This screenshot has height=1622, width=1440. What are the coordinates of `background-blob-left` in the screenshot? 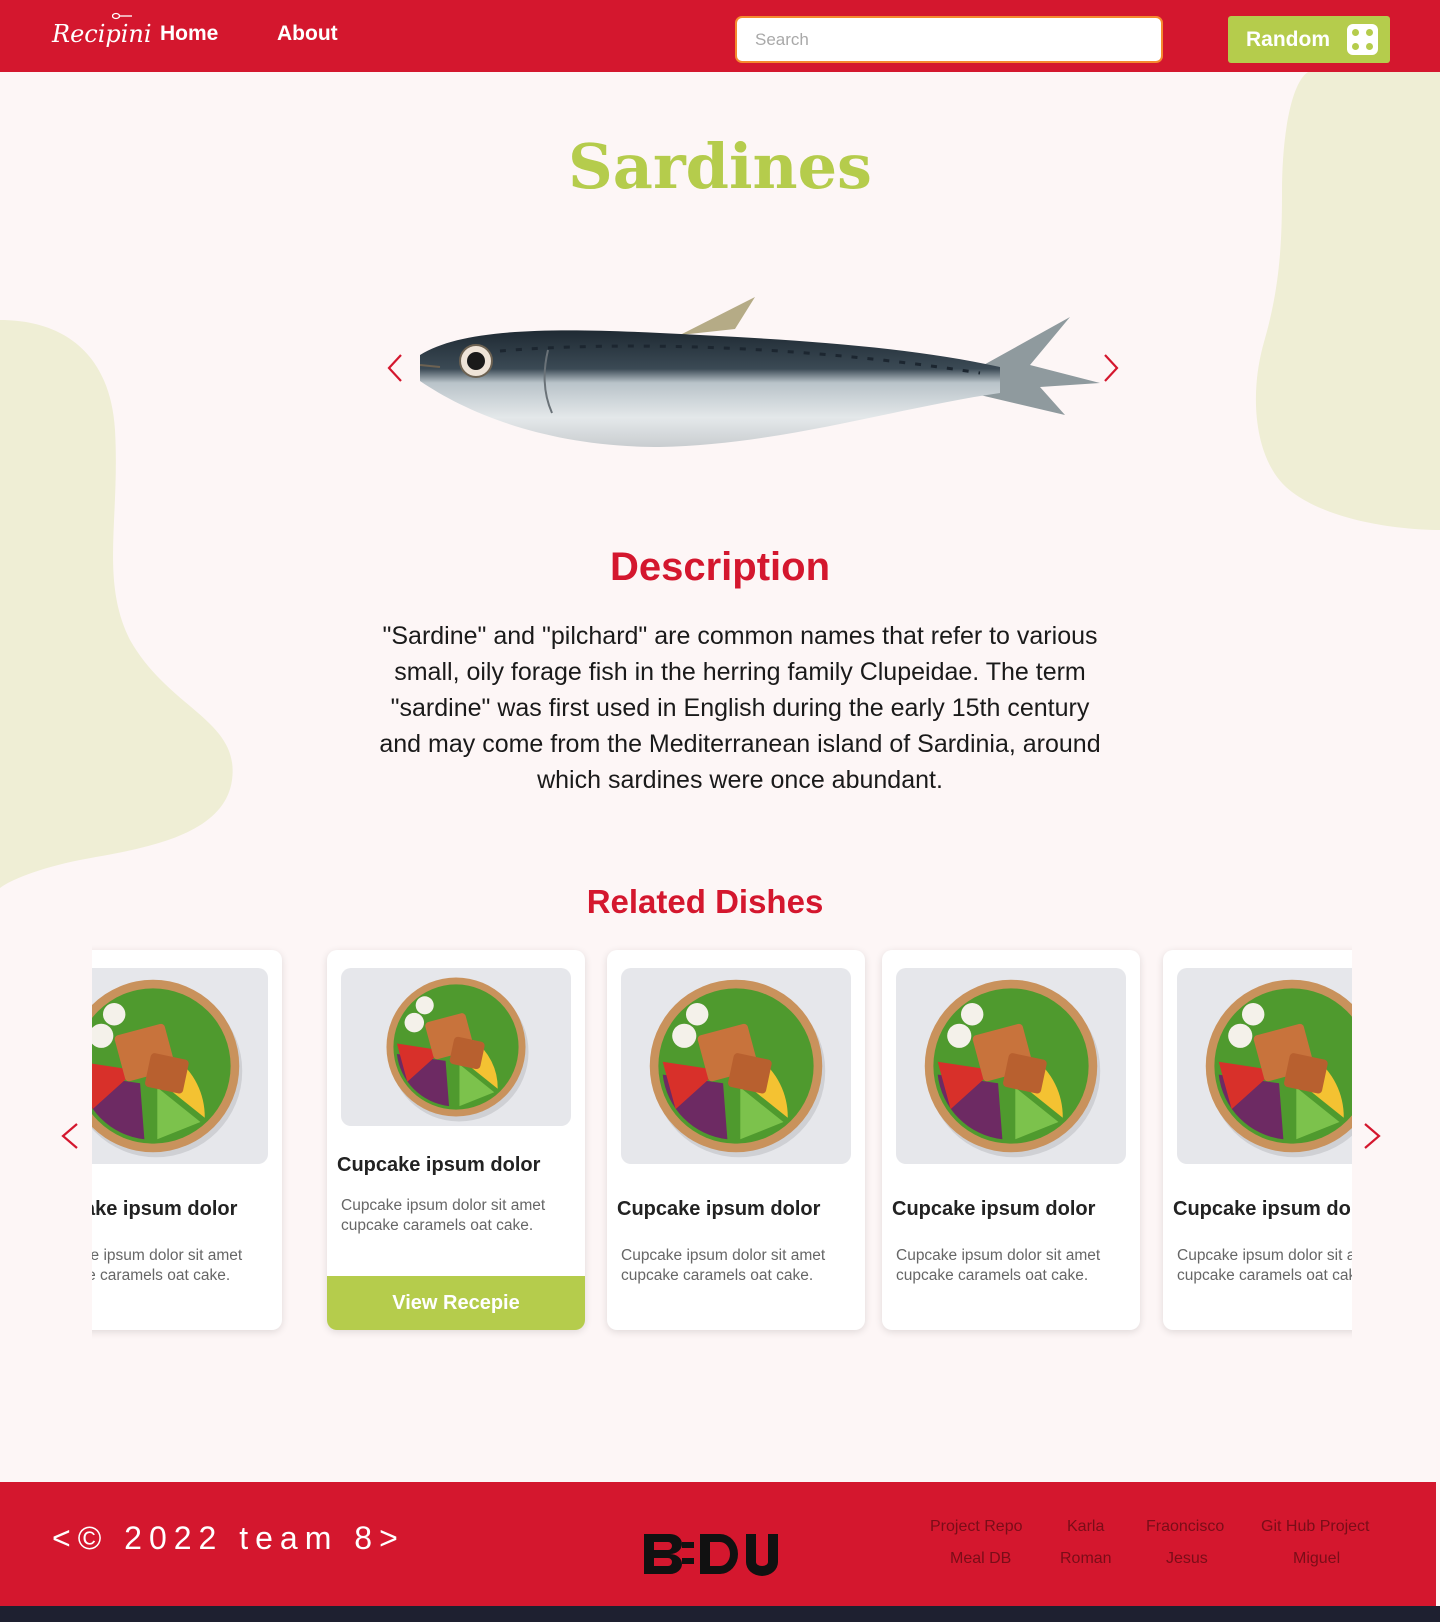 It's located at (116, 604).